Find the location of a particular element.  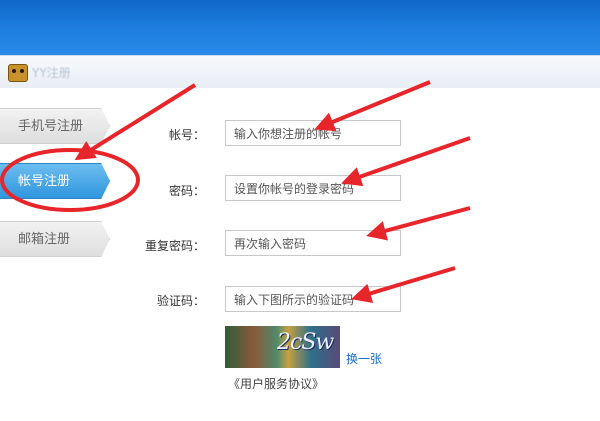

captcha-image: 2cSw is located at coordinates (282, 347).